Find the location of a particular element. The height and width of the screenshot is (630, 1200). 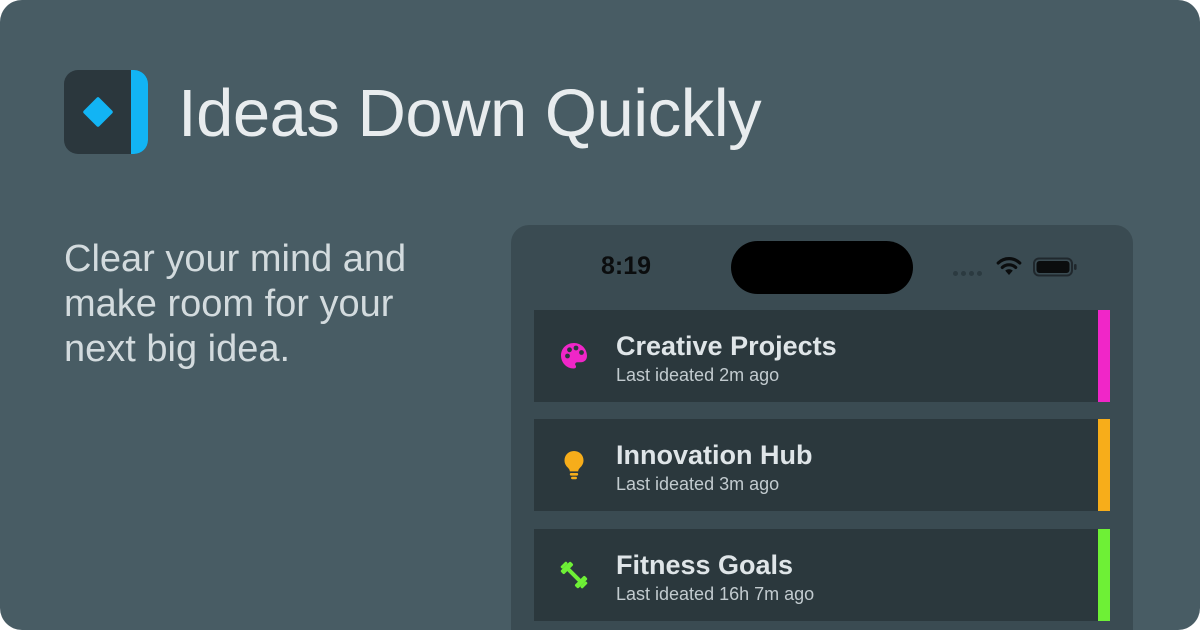

item-title: Fitness Goals is located at coordinates (705, 565).